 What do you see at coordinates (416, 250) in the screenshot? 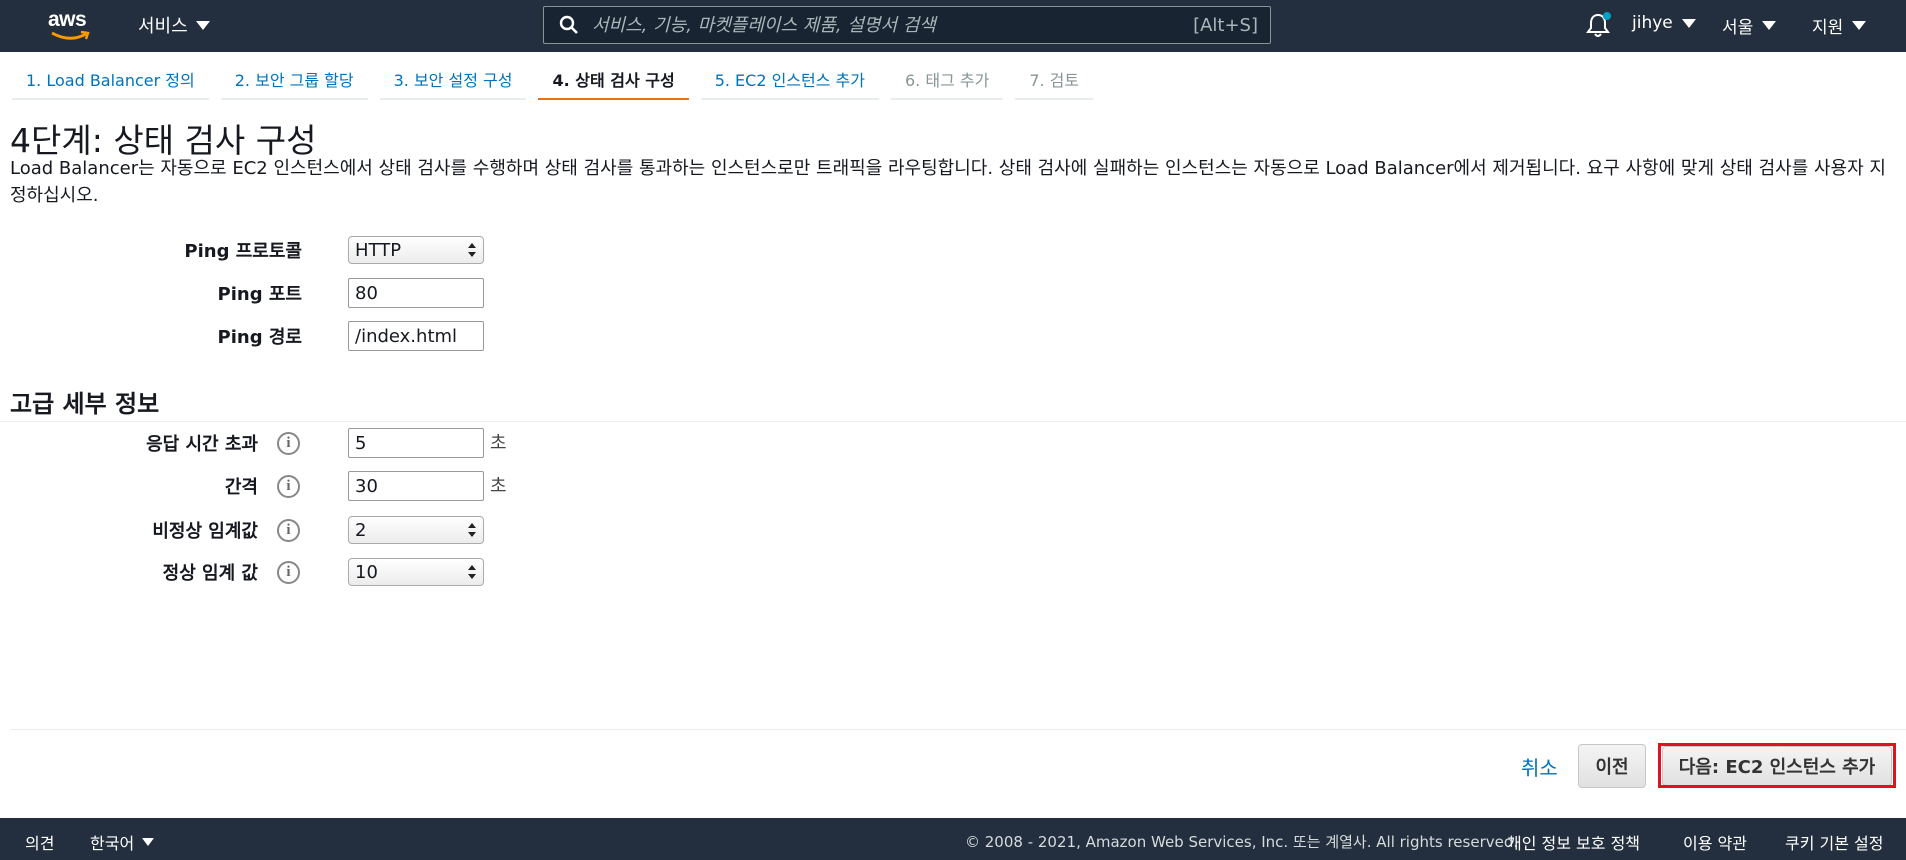
I see `ping-protocol-select: HTTP` at bounding box center [416, 250].